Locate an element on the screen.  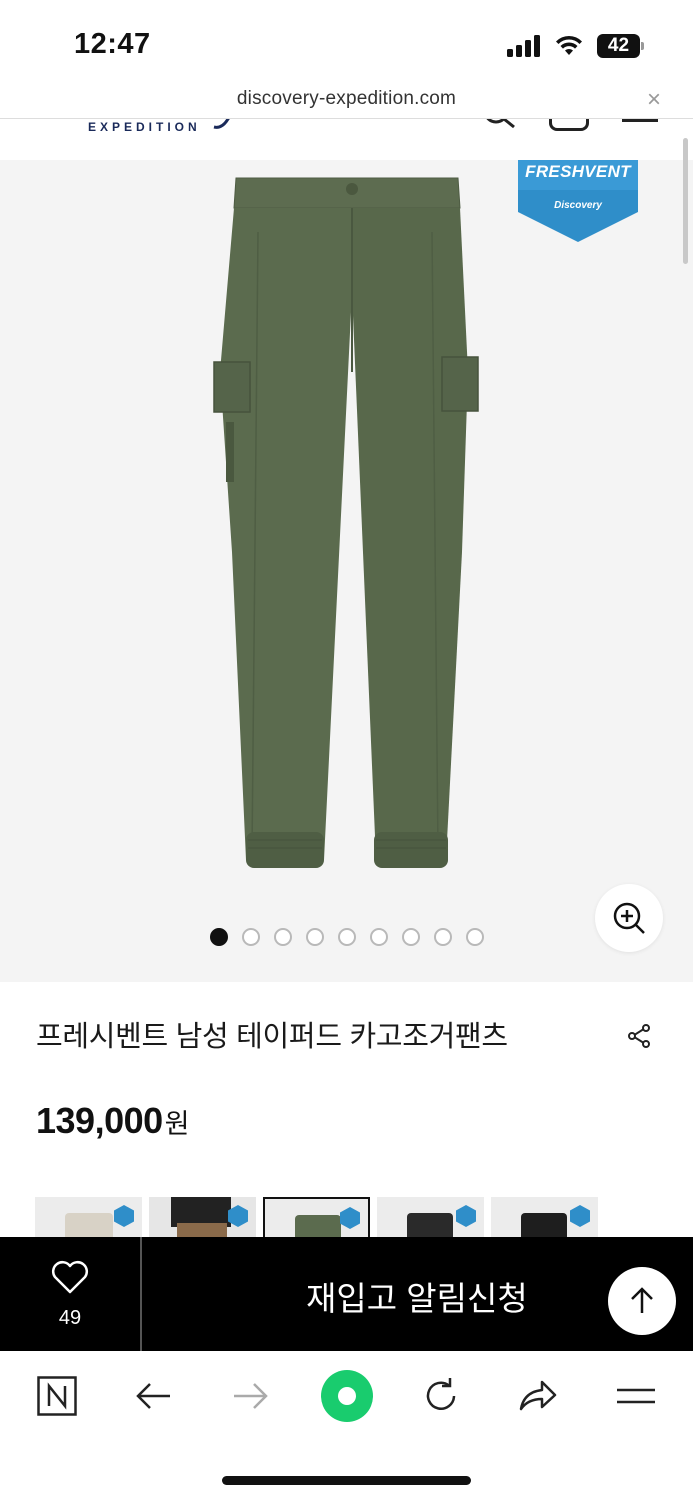
close-icon: × is located at coordinates (654, 100).